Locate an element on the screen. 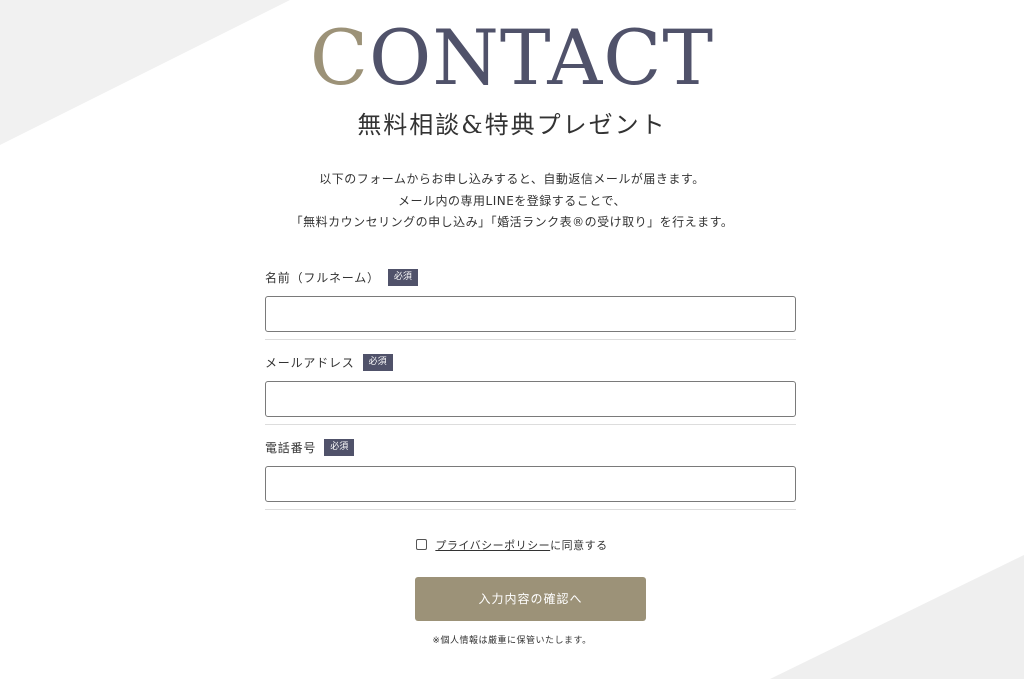 The width and height of the screenshot is (1024, 679). privacy-consent: プライバシーポリシーに同意する is located at coordinates (512, 546).